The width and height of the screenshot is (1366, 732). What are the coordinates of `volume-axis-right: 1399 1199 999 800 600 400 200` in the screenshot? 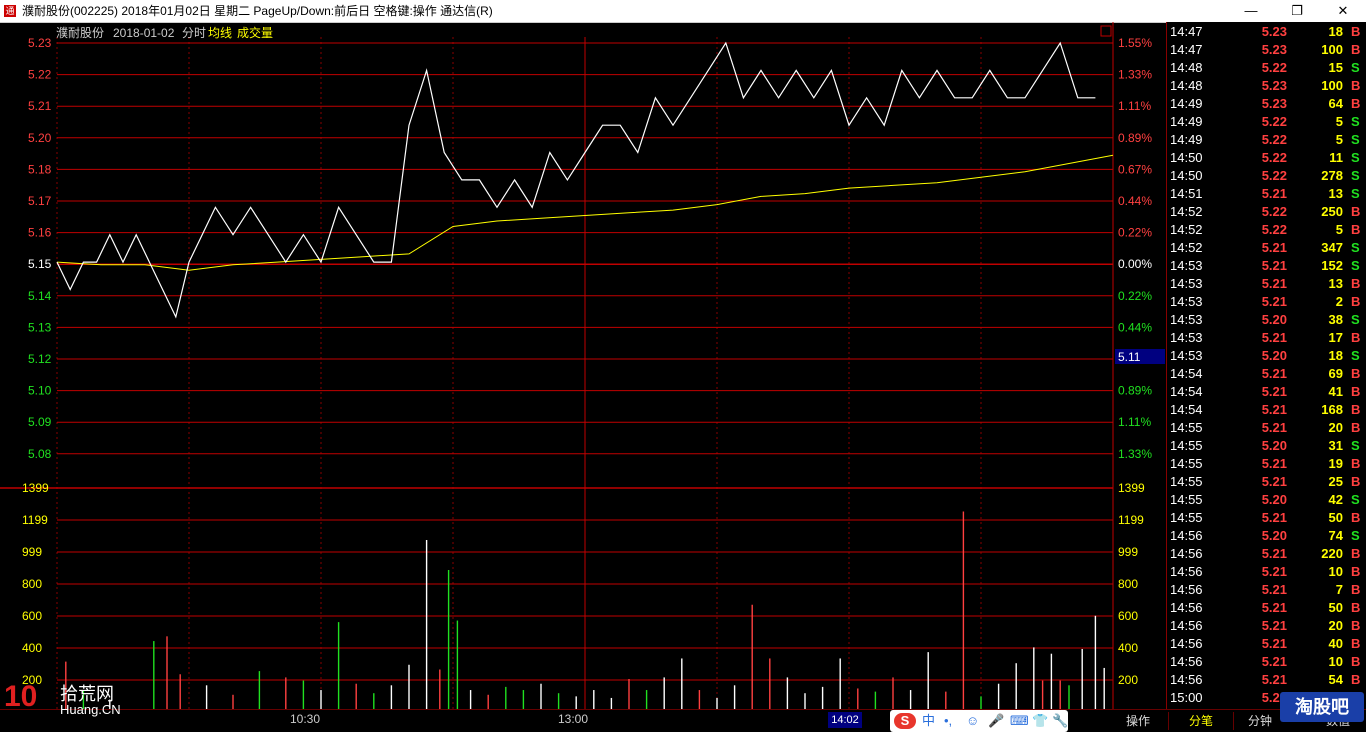 It's located at (1131, 584).